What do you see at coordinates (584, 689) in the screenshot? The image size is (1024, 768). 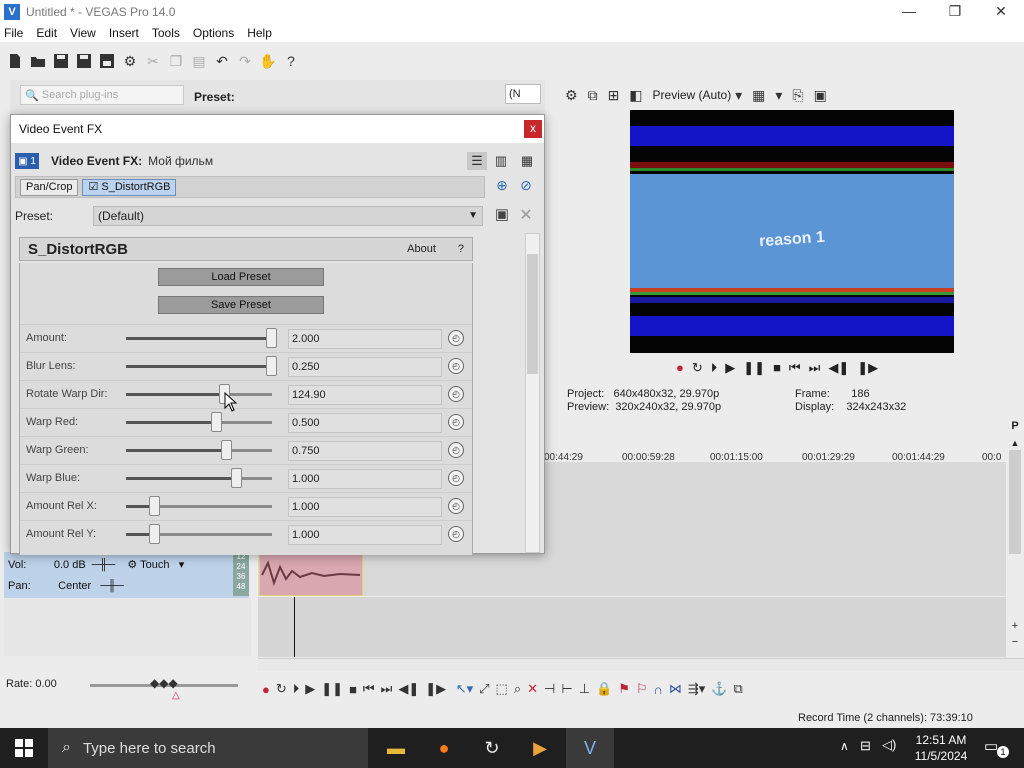 I see `split-icon: ⊥` at bounding box center [584, 689].